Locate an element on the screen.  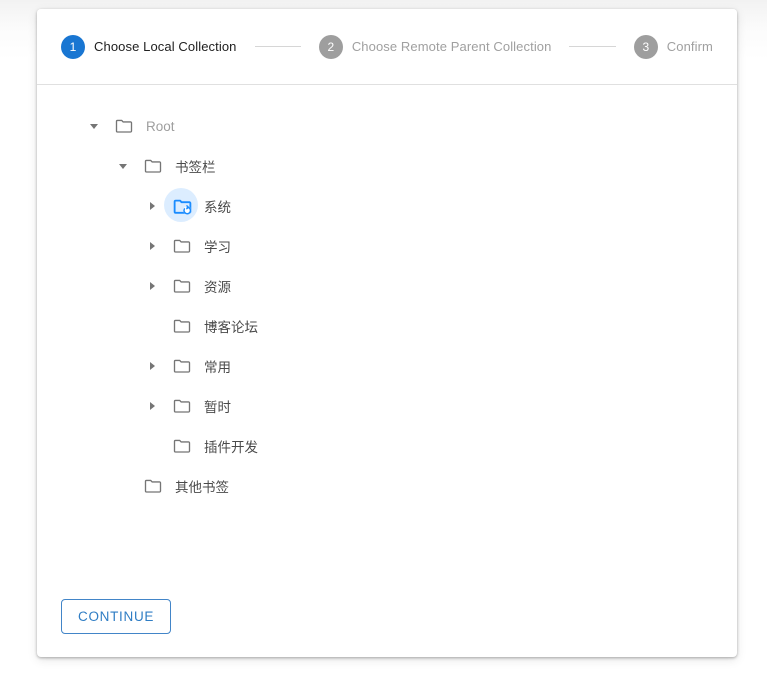
tree-node-label: 博客论坛 is located at coordinates (231, 326).